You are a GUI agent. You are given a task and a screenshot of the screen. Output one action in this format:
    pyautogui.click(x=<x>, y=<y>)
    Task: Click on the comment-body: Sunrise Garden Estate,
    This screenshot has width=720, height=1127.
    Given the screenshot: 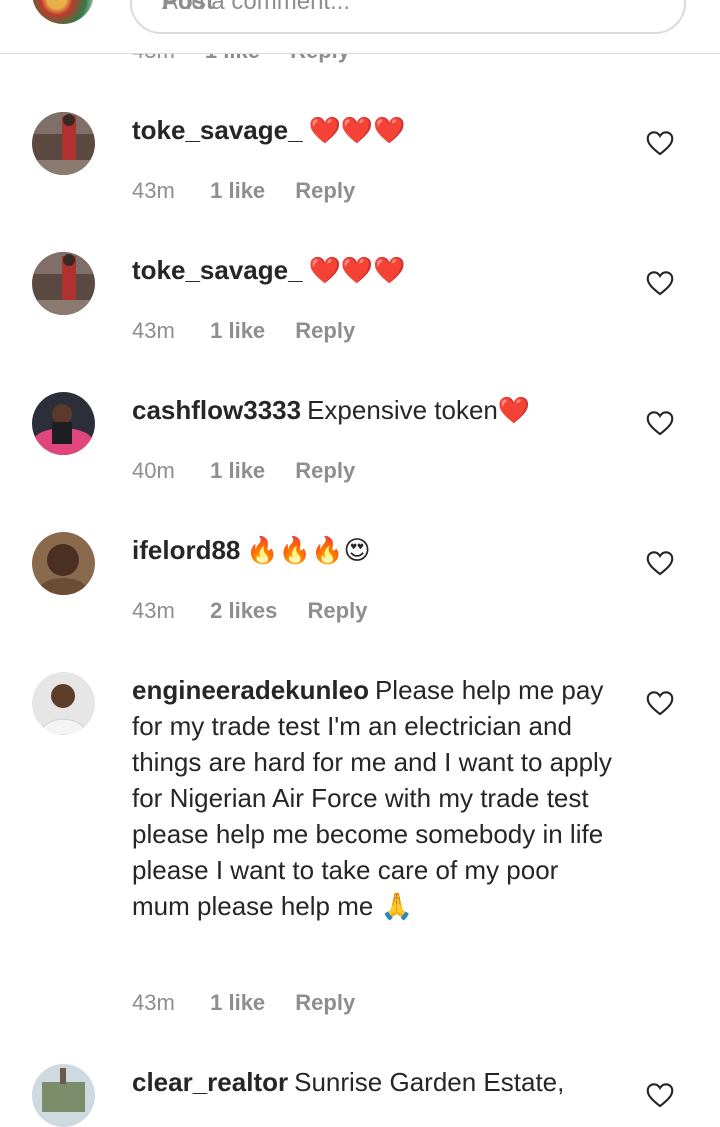 What is the action you would take?
    pyautogui.click(x=429, y=1082)
    